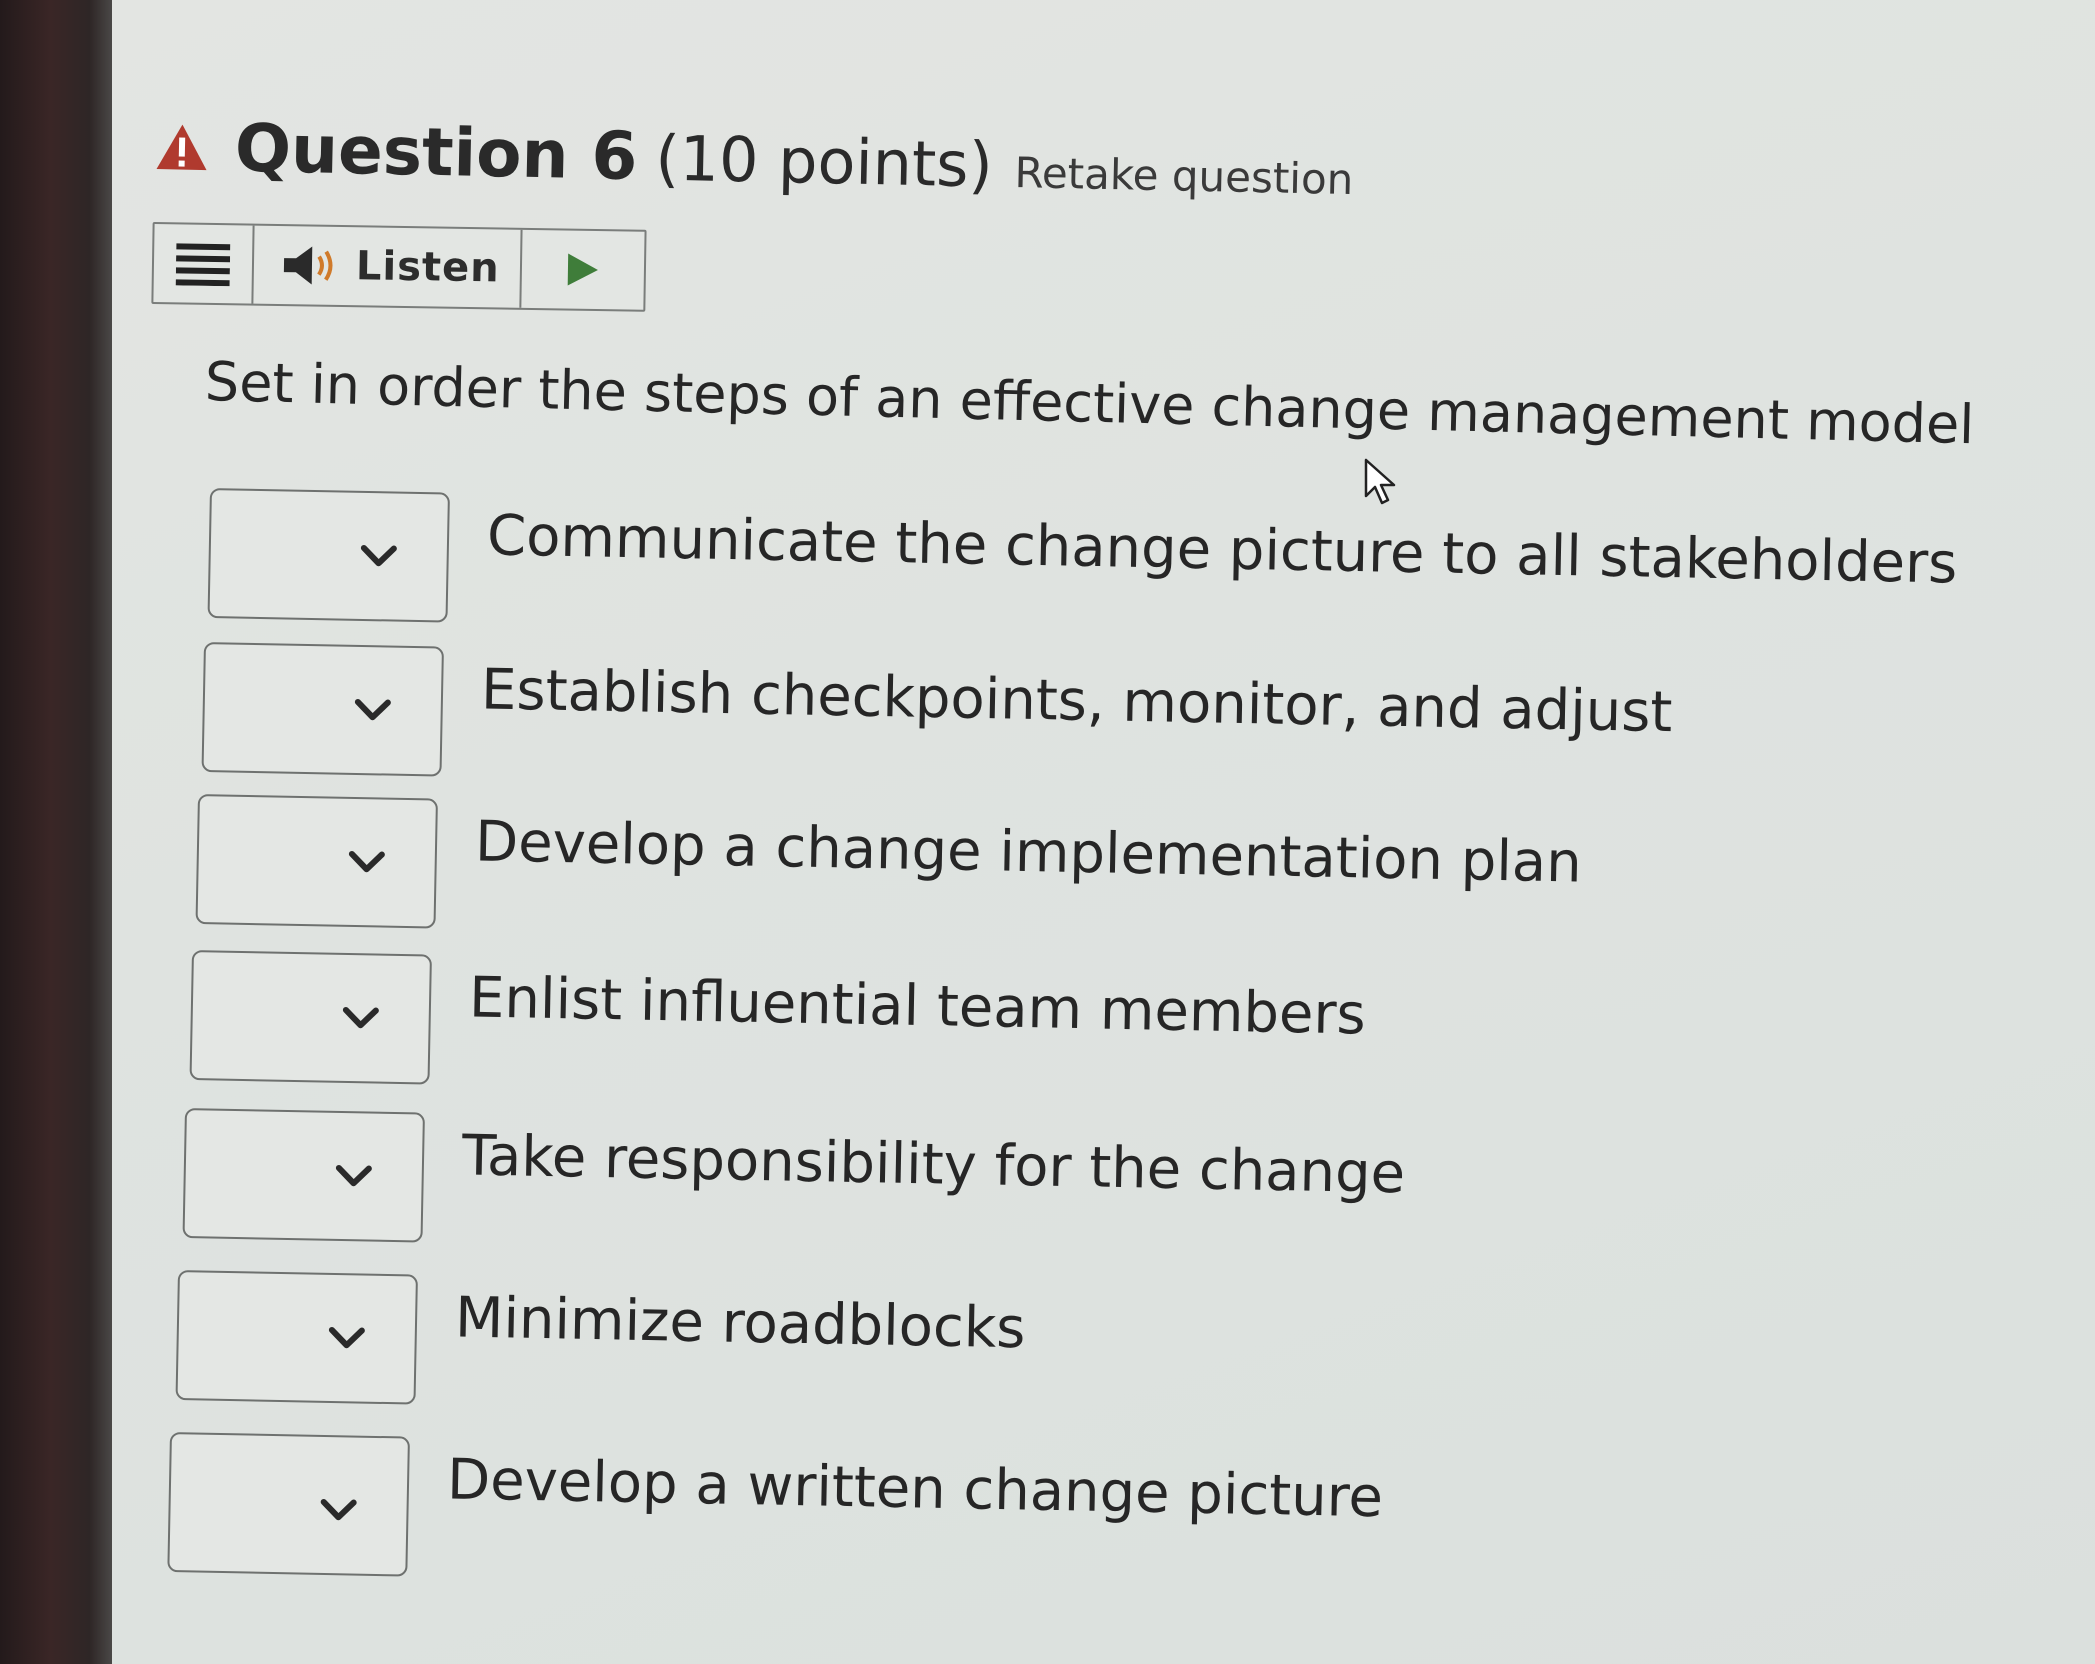 The image size is (2095, 1664). Describe the element at coordinates (915, 1489) in the screenshot. I see `order-item-label: Develop a written change picture` at that location.